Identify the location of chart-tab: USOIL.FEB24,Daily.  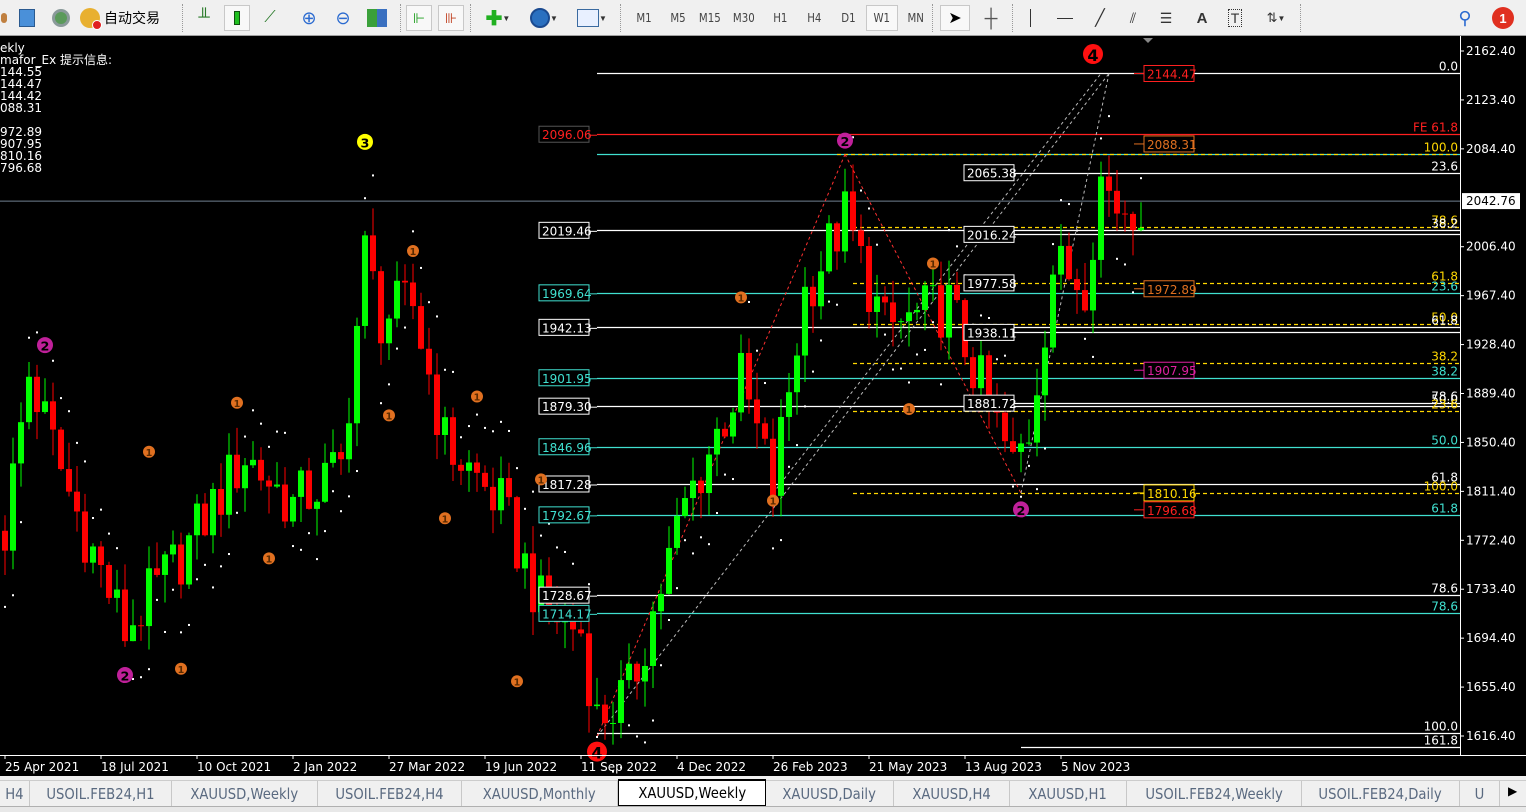
(1381, 793).